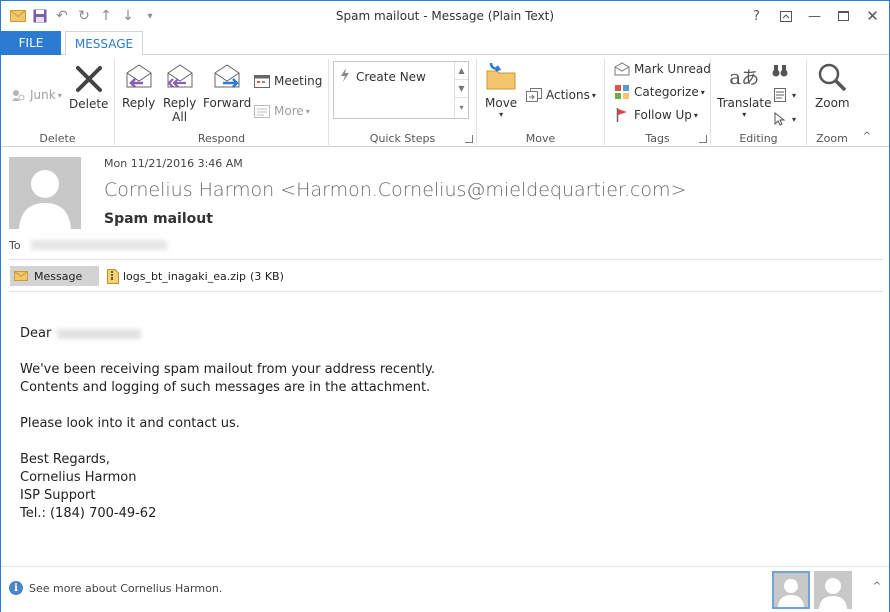 The image size is (890, 612). I want to click on quick-steps-launcher-icon, so click(469, 139).